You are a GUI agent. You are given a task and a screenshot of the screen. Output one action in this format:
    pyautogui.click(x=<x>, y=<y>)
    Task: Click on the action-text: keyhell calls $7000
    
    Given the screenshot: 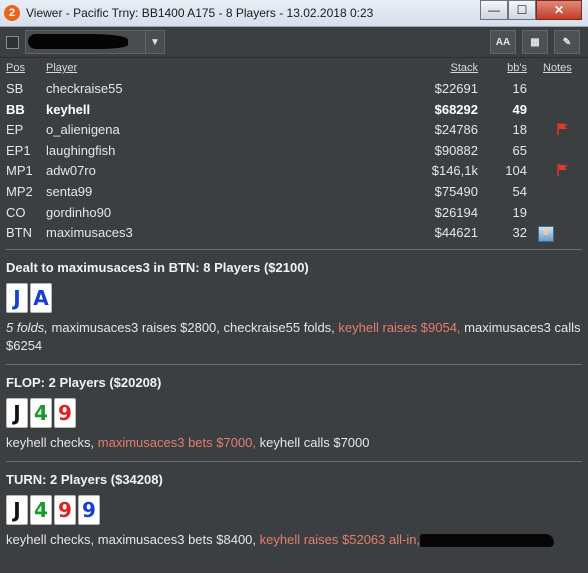 What is the action you would take?
    pyautogui.click(x=313, y=442)
    